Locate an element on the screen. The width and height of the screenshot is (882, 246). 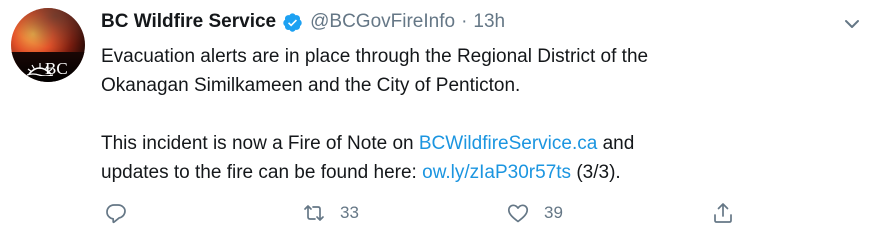
tweet-text-segment: (3/3). is located at coordinates (596, 172).